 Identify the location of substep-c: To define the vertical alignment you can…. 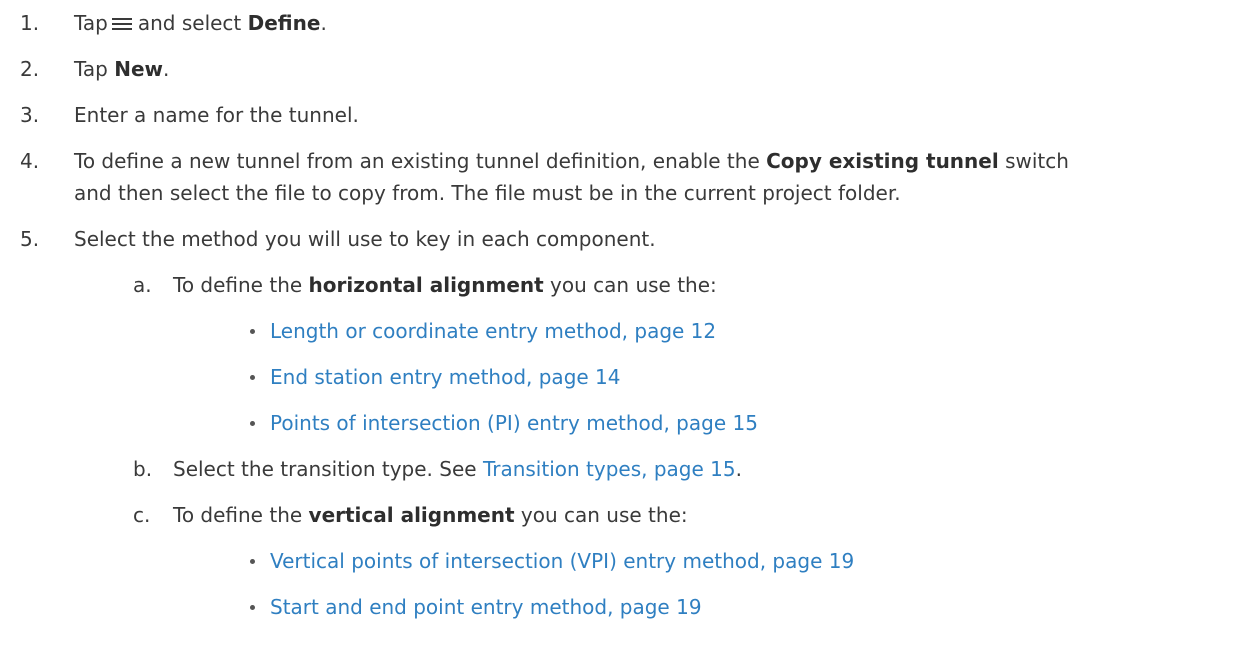
(430, 515).